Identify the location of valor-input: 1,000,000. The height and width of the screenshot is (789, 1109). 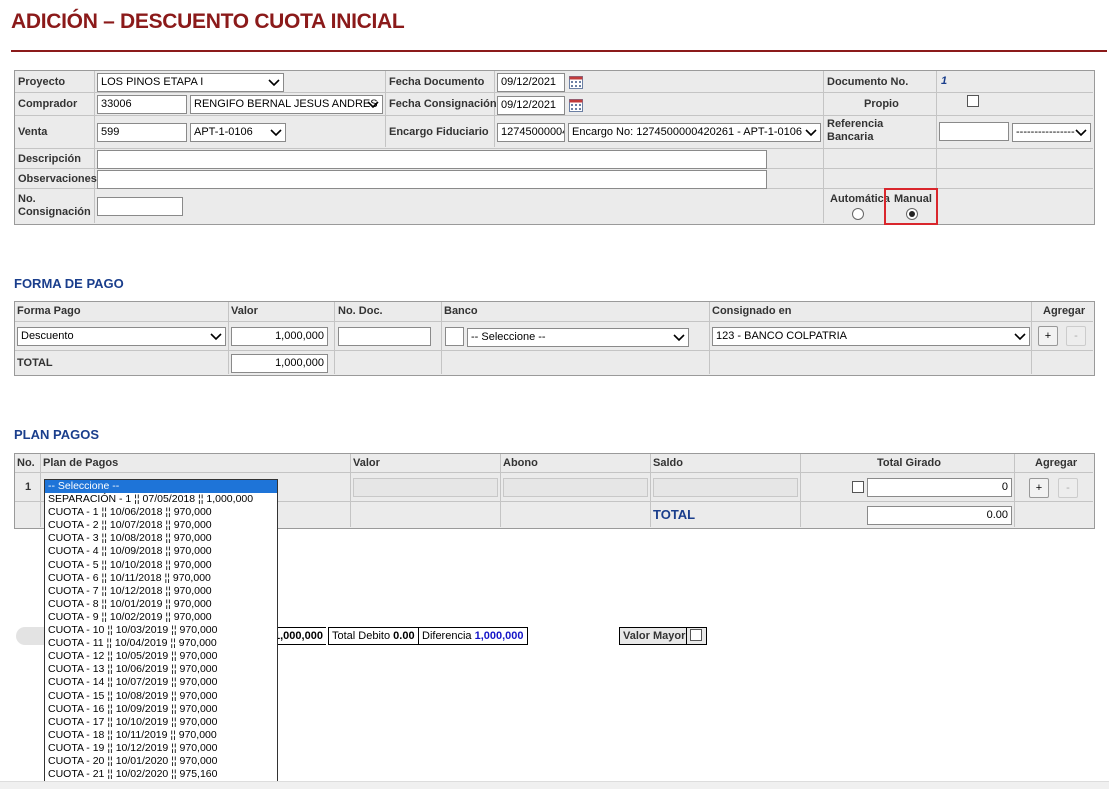
(279, 336).